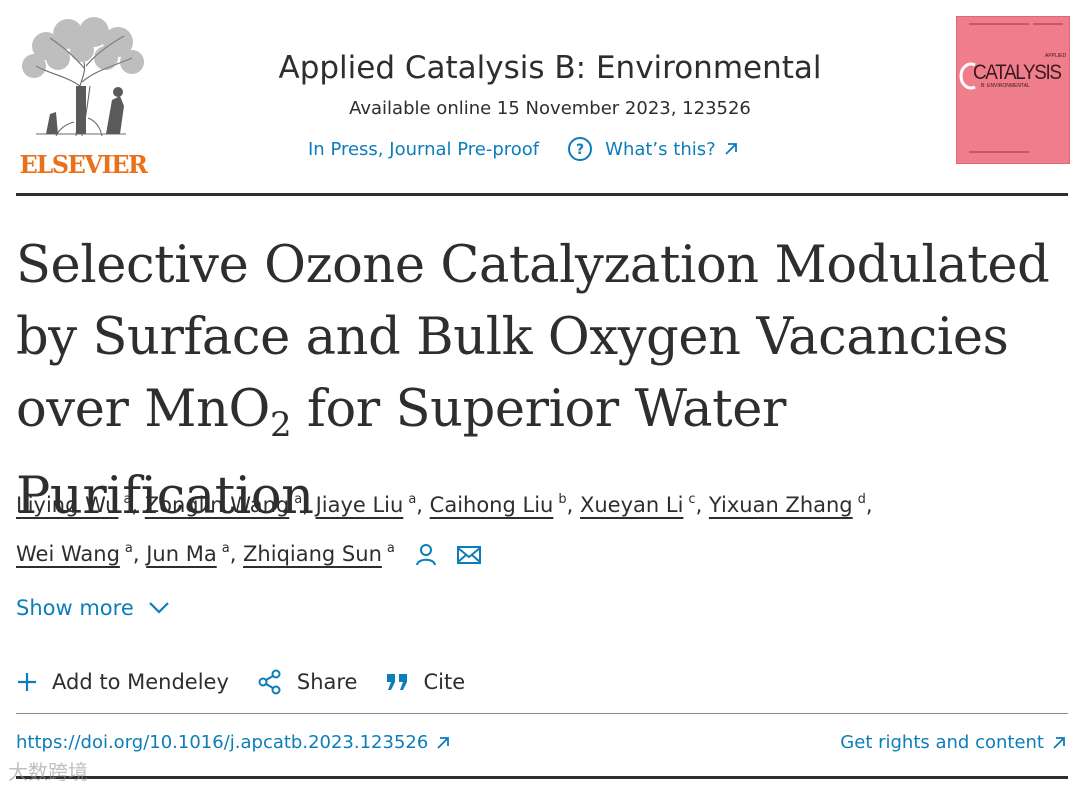 The image size is (1080, 792). What do you see at coordinates (83, 77) in the screenshot?
I see `elsevier-tree-icon` at bounding box center [83, 77].